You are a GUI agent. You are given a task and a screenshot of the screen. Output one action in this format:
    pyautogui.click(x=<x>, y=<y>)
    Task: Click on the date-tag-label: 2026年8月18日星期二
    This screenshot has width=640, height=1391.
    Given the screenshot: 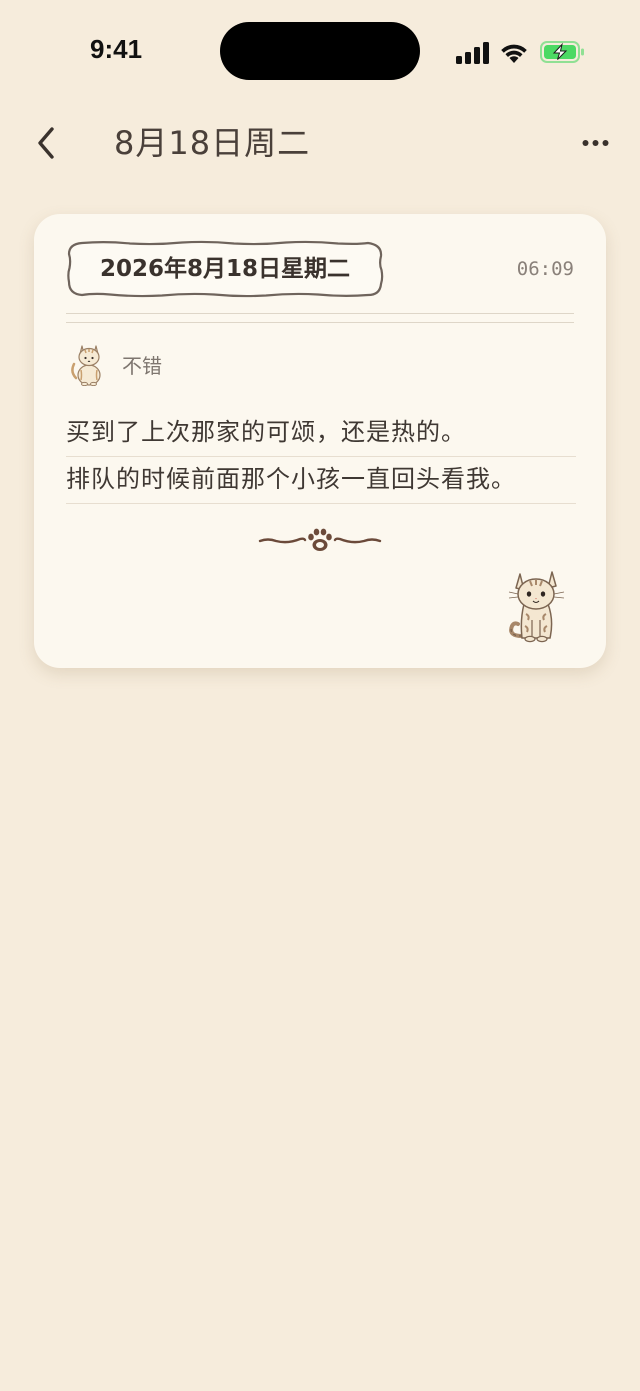 What is the action you would take?
    pyautogui.click(x=225, y=269)
    